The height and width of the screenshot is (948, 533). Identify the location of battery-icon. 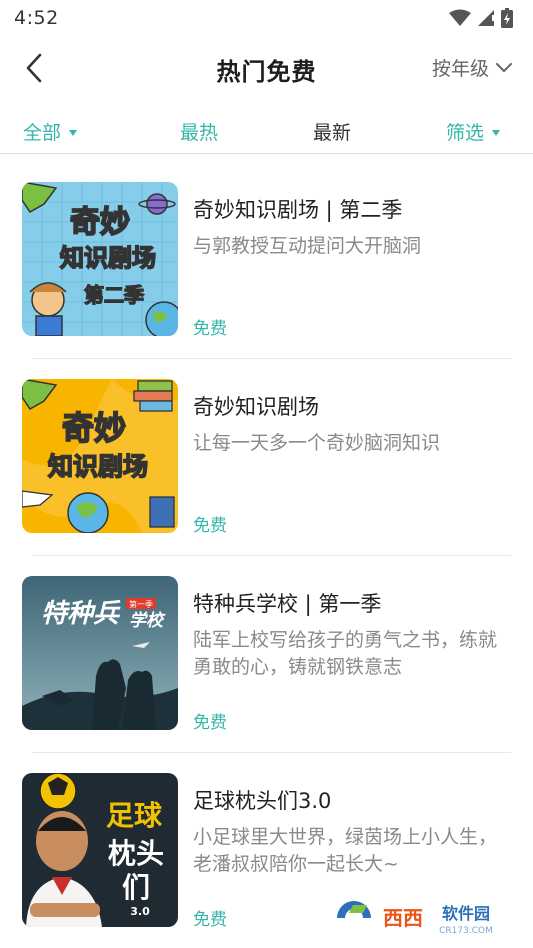
(507, 18).